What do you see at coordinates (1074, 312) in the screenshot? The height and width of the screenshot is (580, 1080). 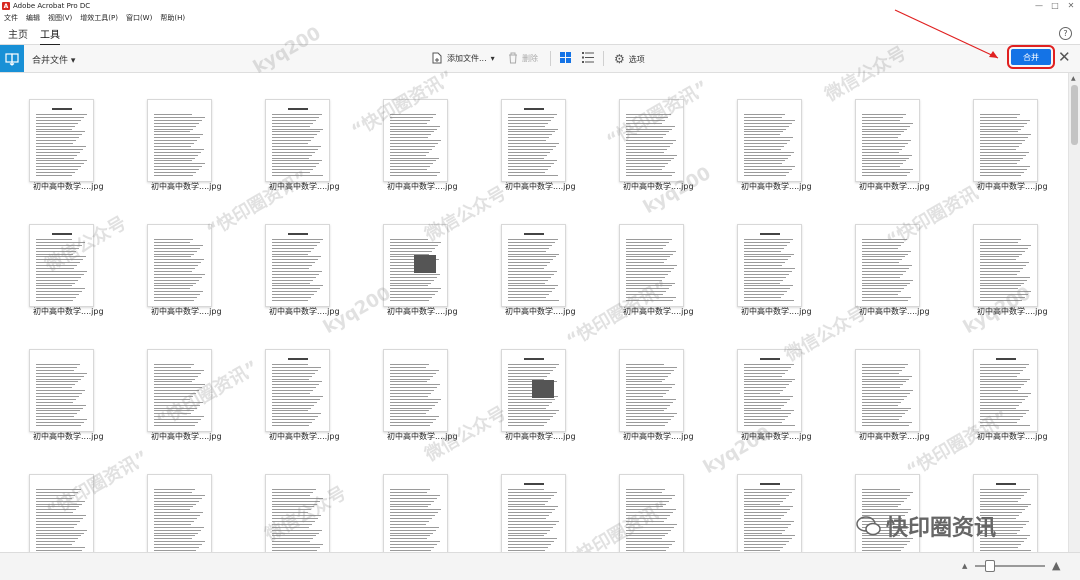 I see `vertical-scrollbar: ▲` at bounding box center [1074, 312].